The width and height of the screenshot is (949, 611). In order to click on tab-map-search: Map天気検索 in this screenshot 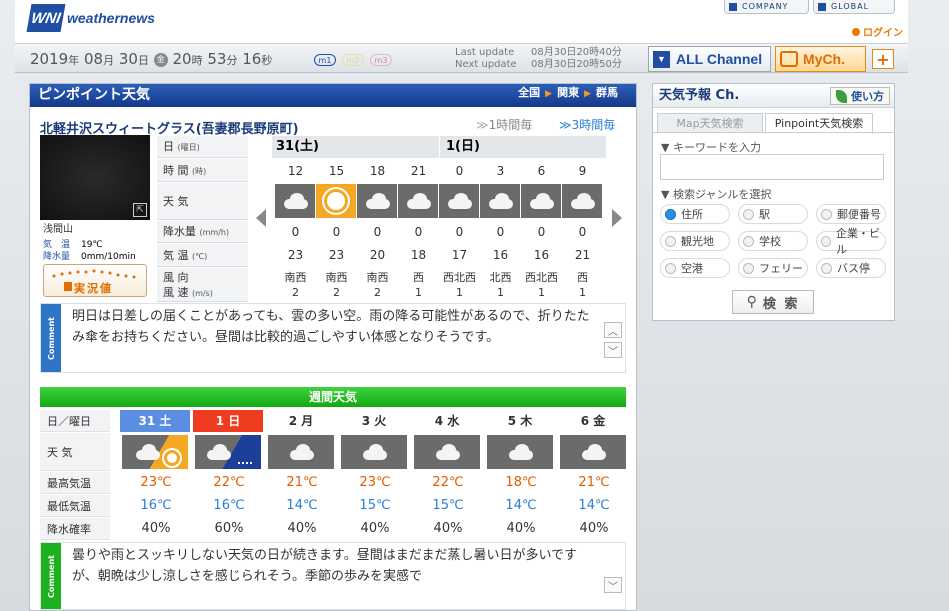, I will do `click(710, 123)`.